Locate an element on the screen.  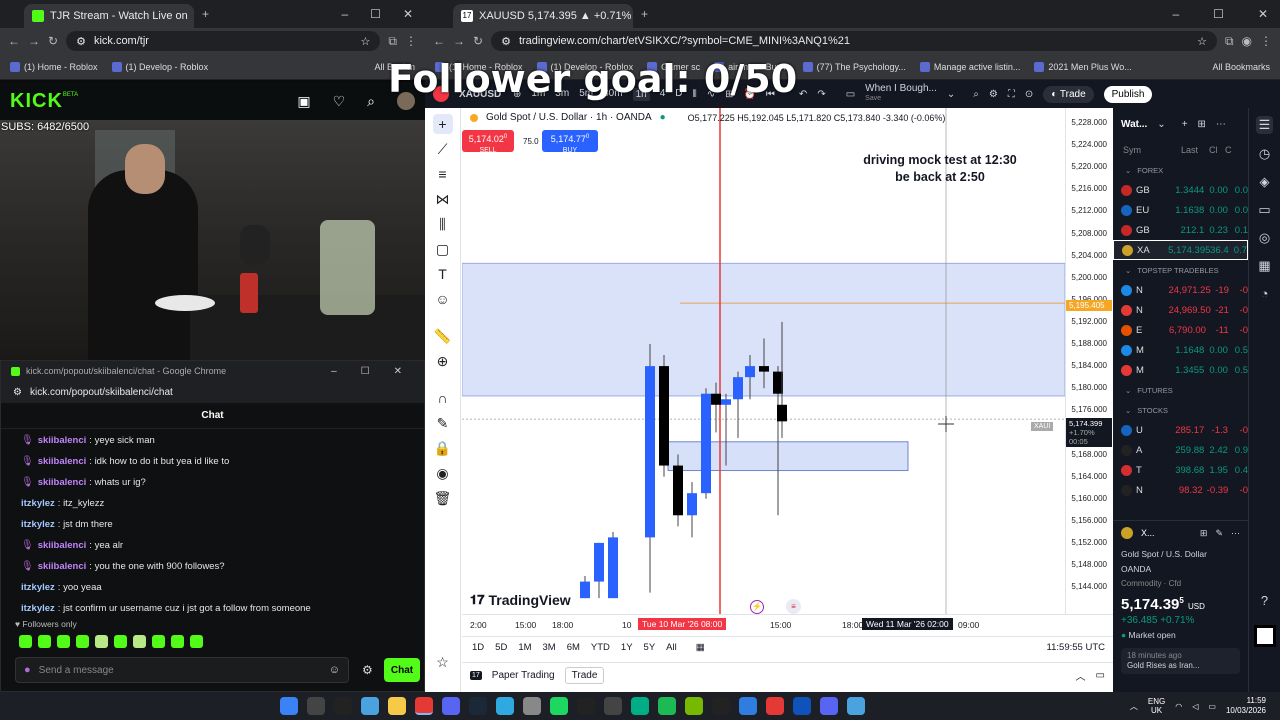
terminal-icon is located at coordinates (343, 706).